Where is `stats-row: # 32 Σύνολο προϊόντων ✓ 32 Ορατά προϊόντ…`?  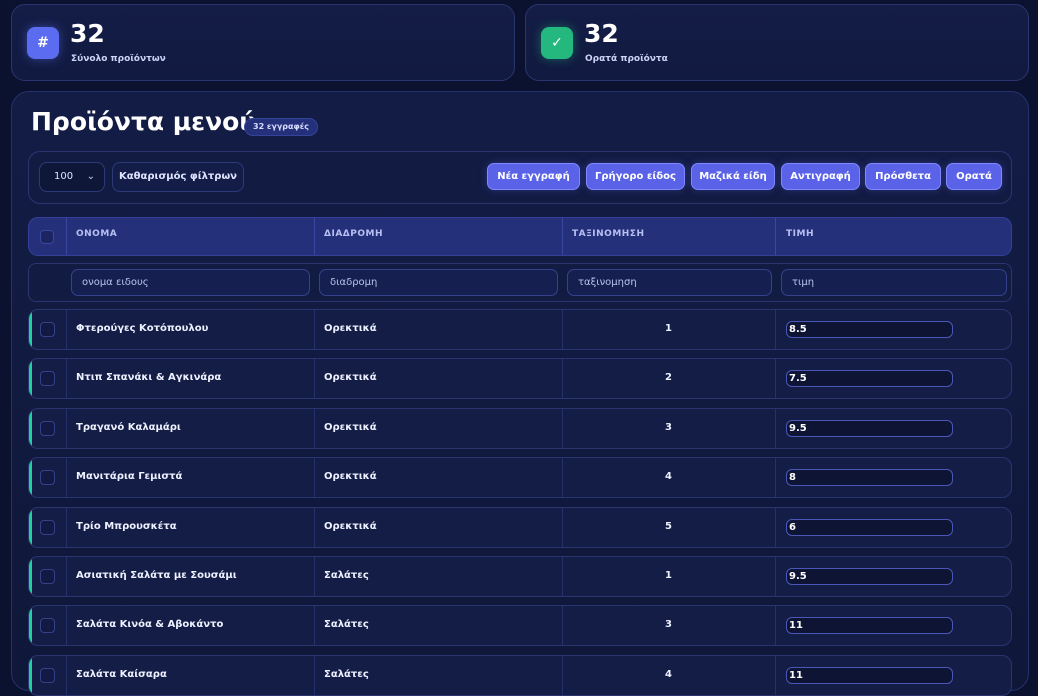 stats-row: # 32 Σύνολο προϊόντων ✓ 32 Ορατά προϊόντ… is located at coordinates (520, 42).